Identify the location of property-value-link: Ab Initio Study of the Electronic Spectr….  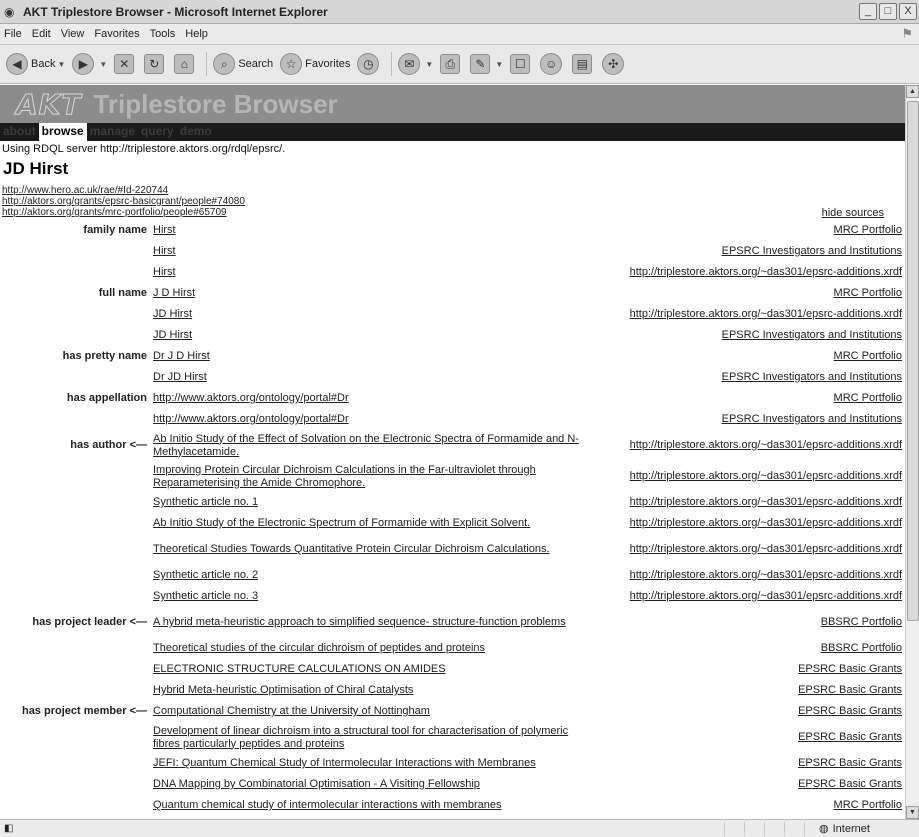
(341, 523).